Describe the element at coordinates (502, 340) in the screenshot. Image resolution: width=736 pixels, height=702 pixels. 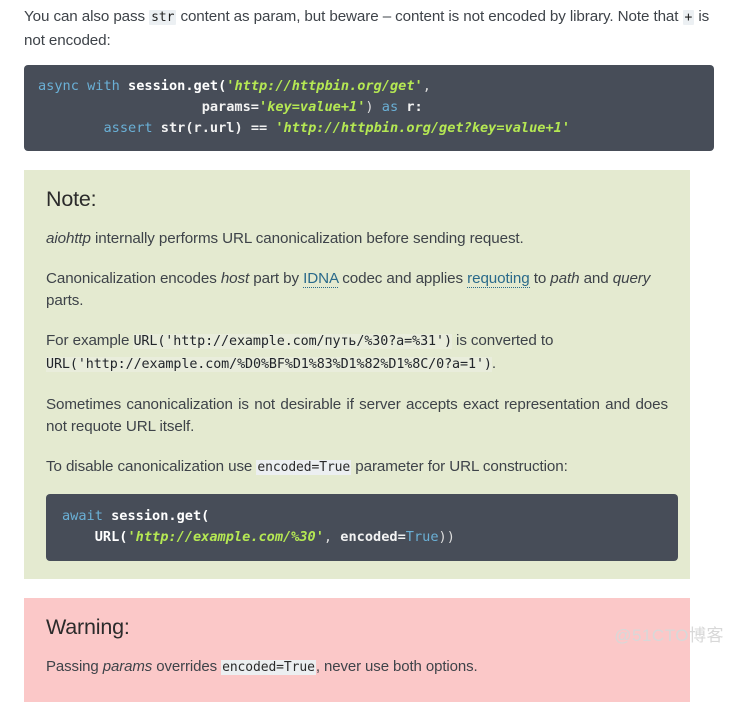
I see `note-p3-b: is converted to` at that location.